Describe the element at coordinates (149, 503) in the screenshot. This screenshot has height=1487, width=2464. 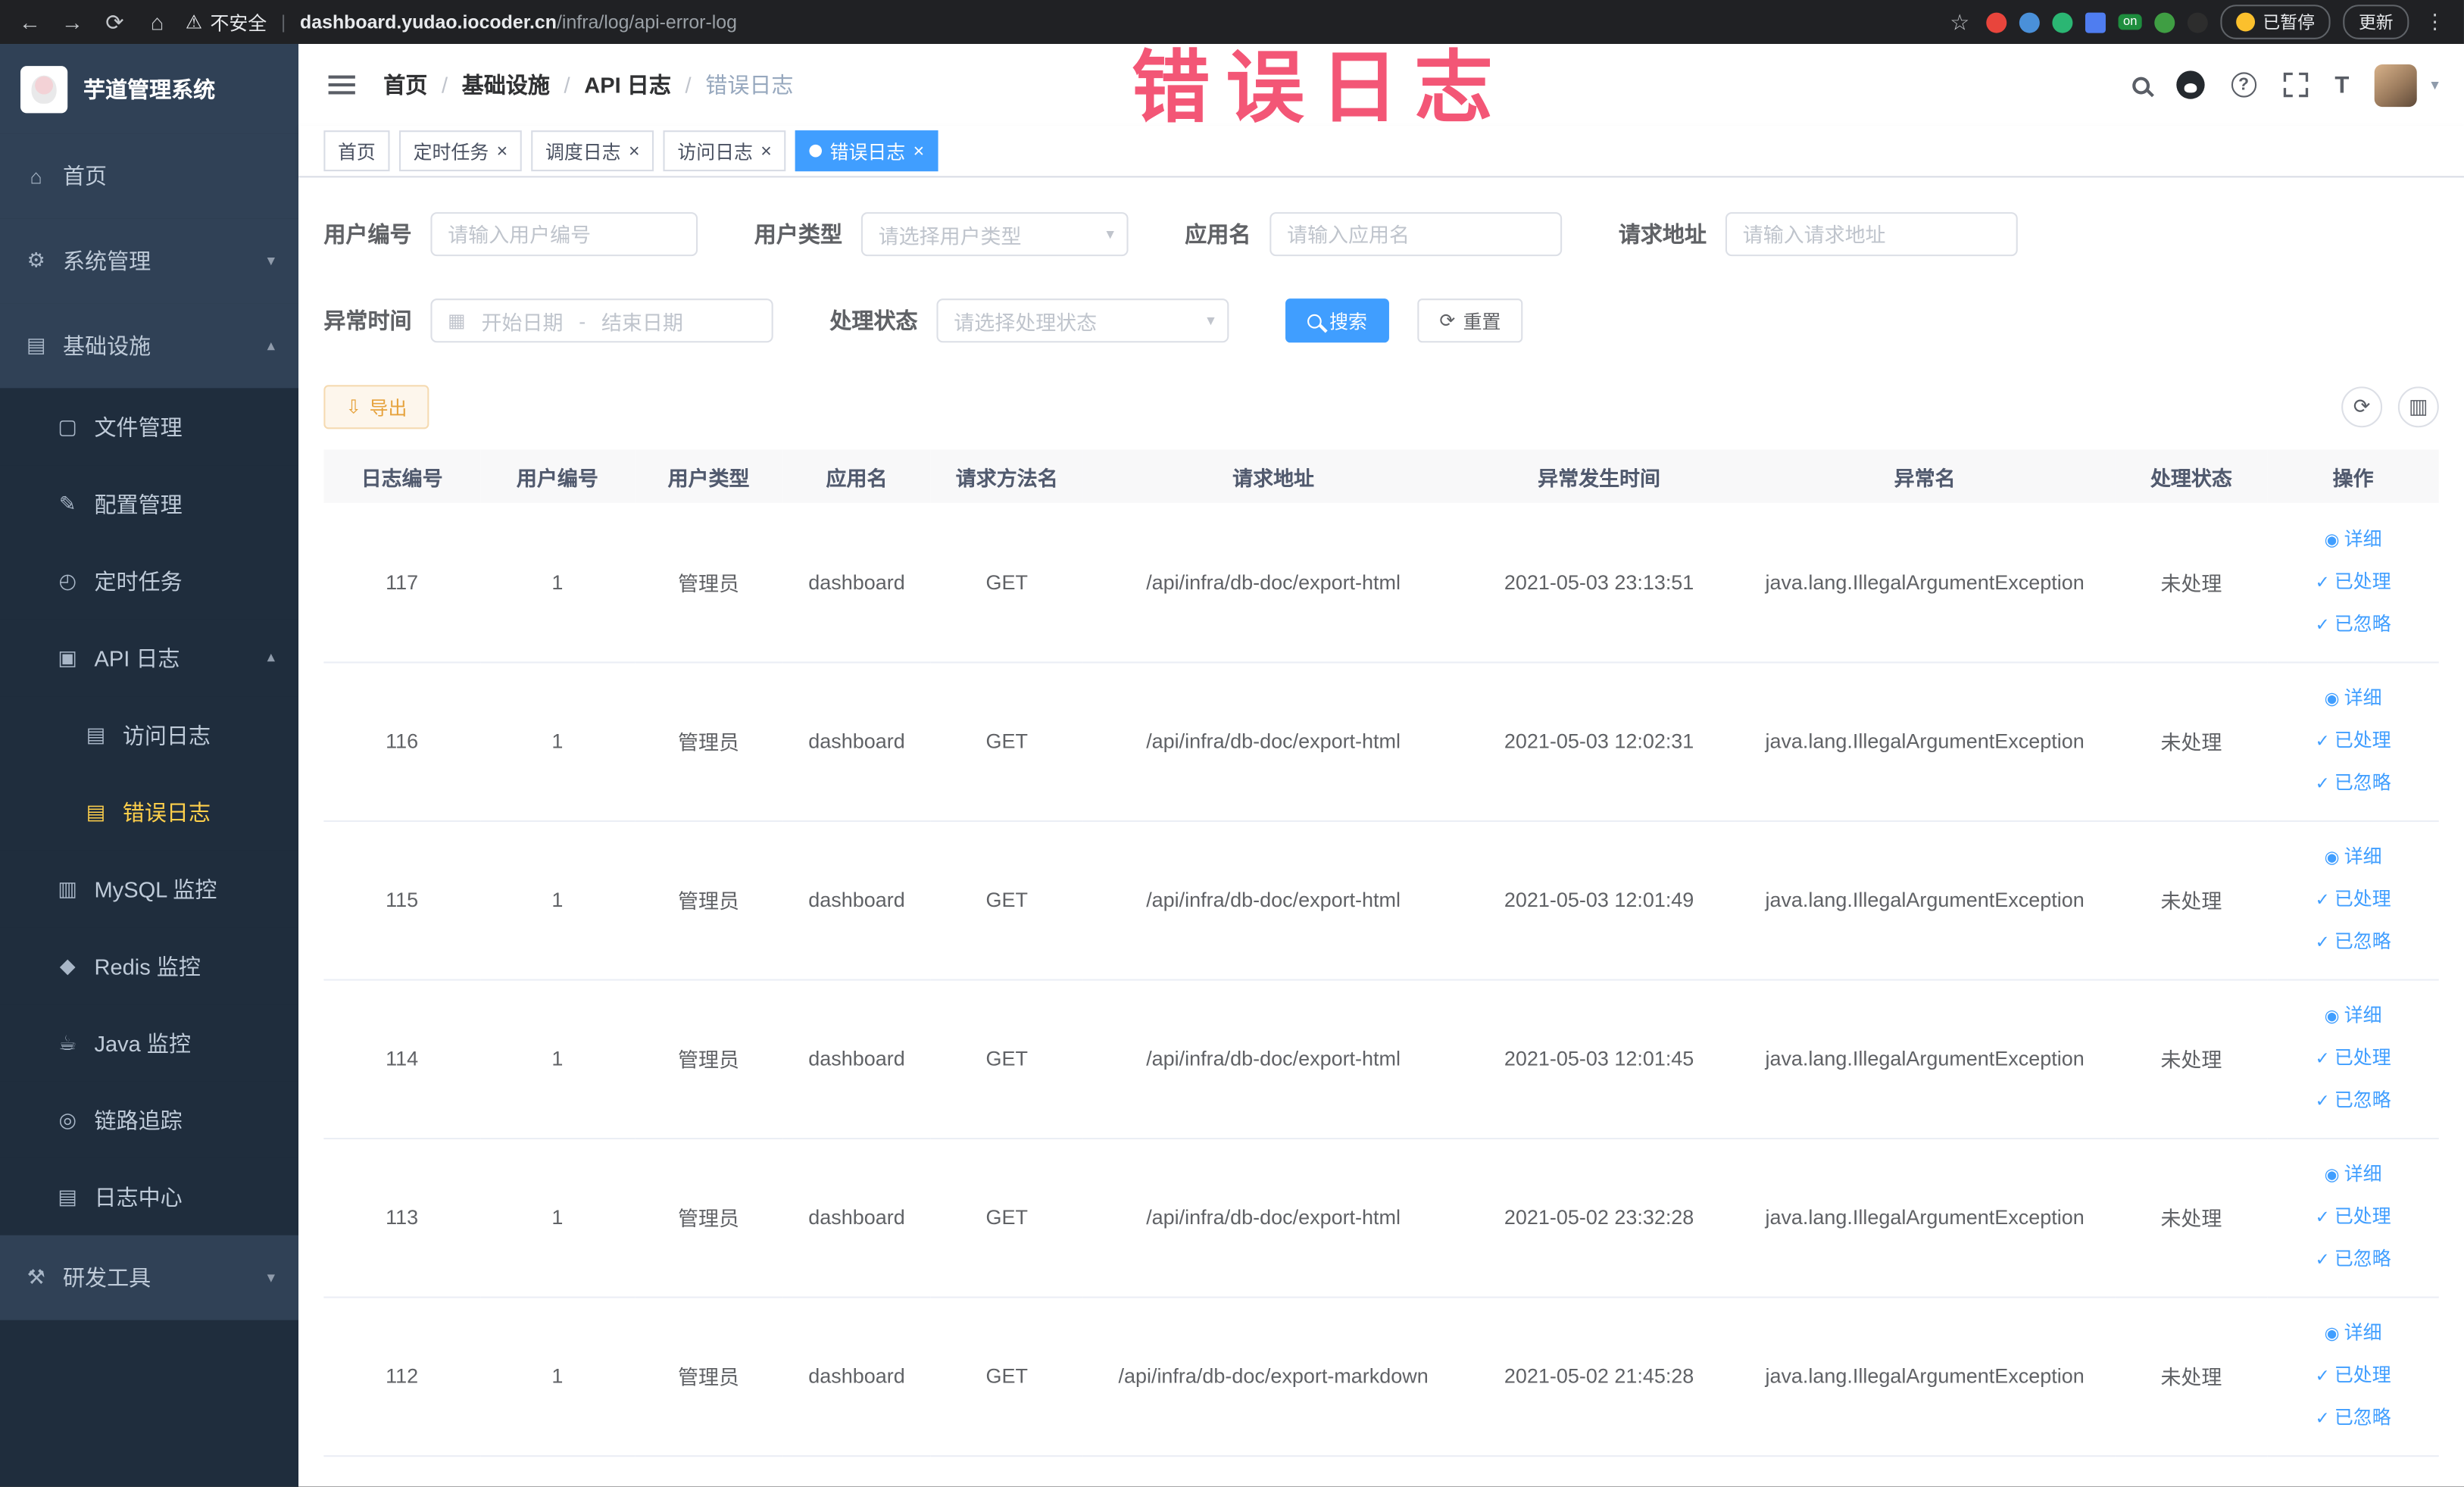
I see `sidebar-item-config-management: ✎ 配置管理` at that location.